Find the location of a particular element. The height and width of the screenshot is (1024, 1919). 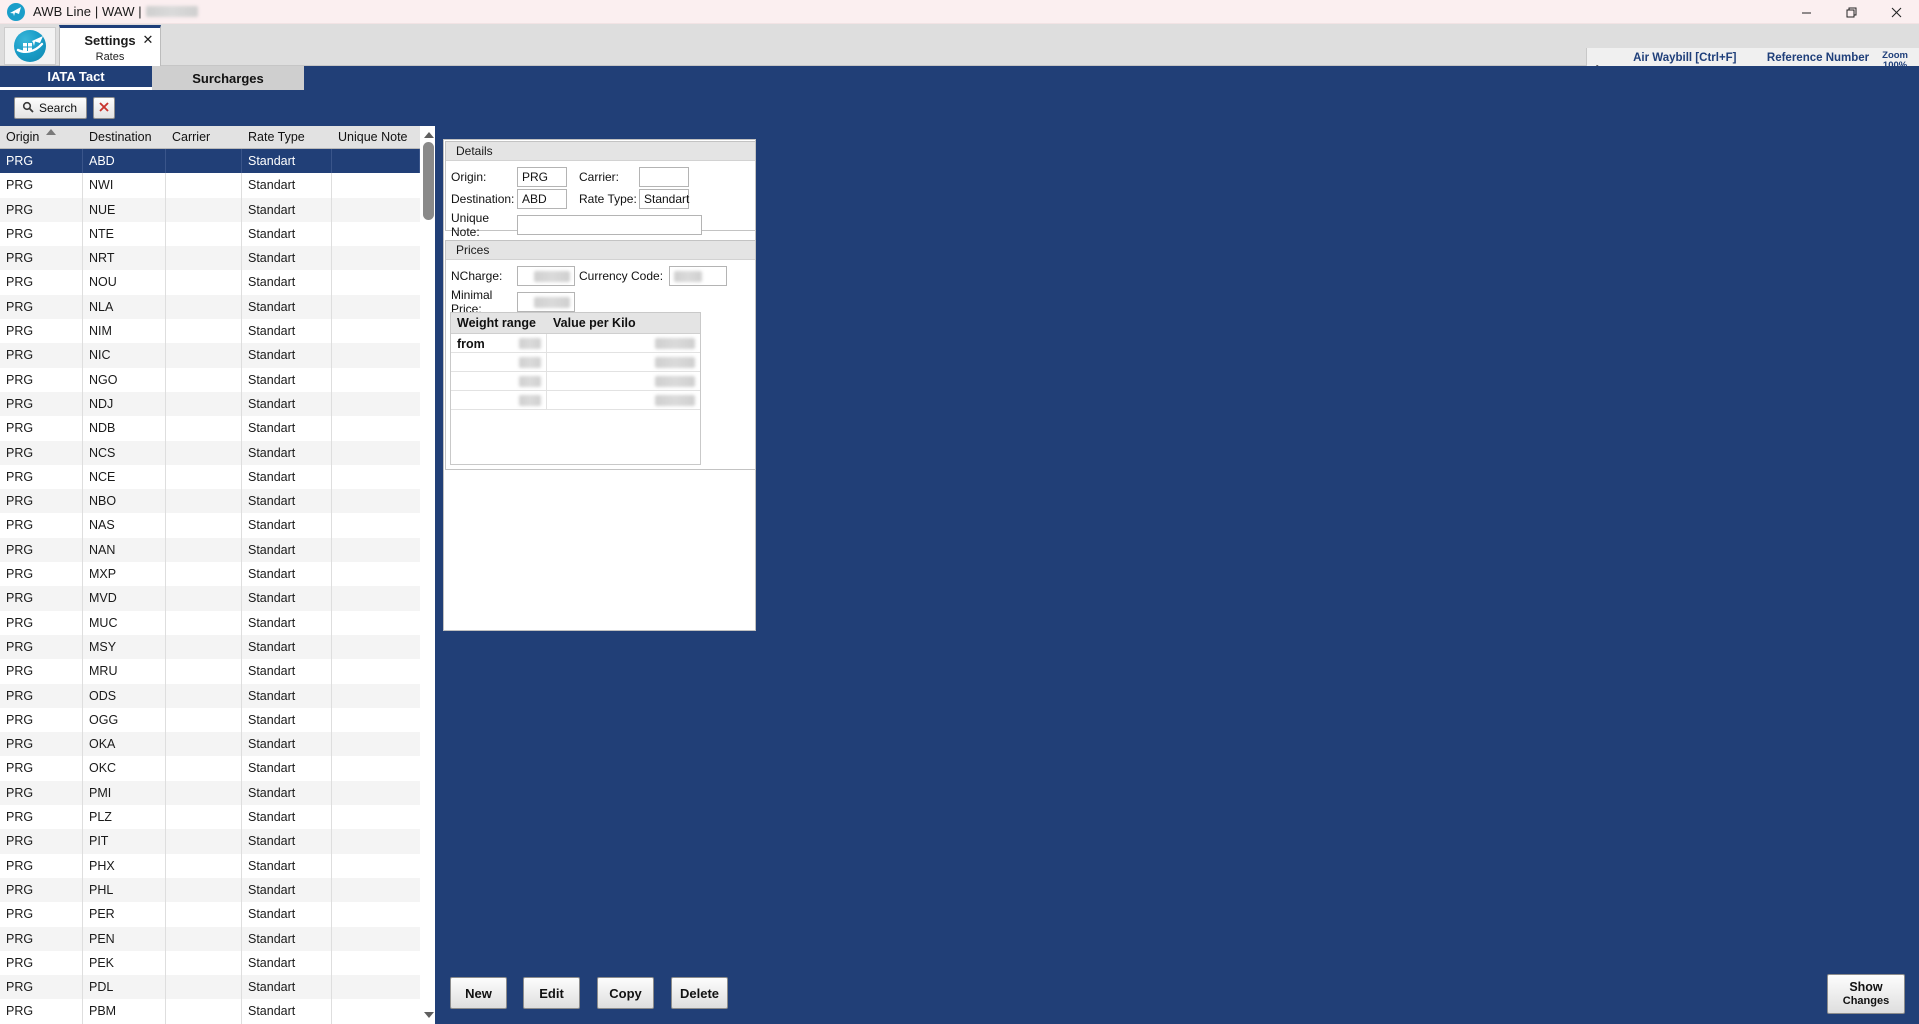

column-header-carrier: Carrier is located at coordinates (204, 137).